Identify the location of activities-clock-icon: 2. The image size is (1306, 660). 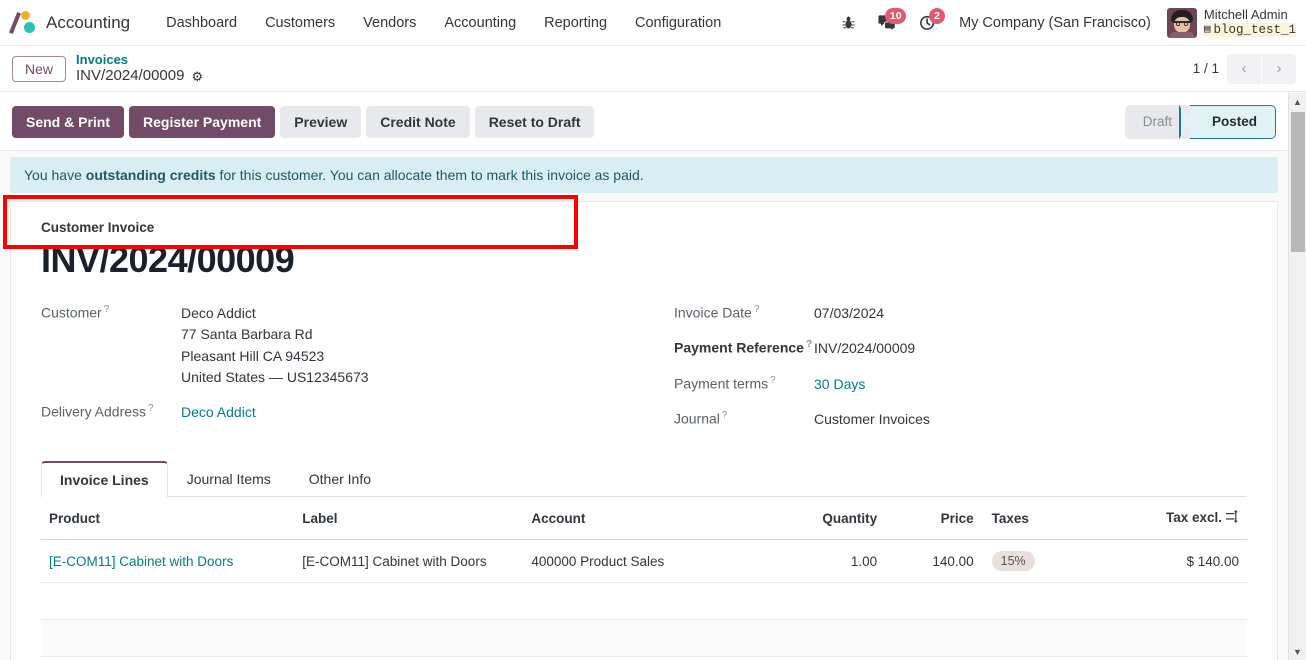
(927, 19).